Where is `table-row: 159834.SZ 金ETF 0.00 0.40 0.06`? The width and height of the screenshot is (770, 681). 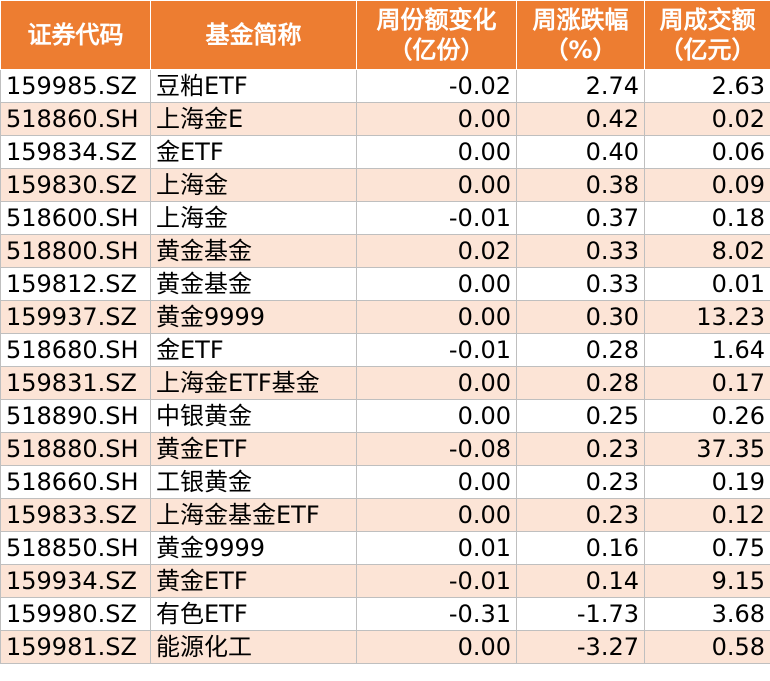
table-row: 159834.SZ 金ETF 0.00 0.40 0.06 is located at coordinates (385, 152).